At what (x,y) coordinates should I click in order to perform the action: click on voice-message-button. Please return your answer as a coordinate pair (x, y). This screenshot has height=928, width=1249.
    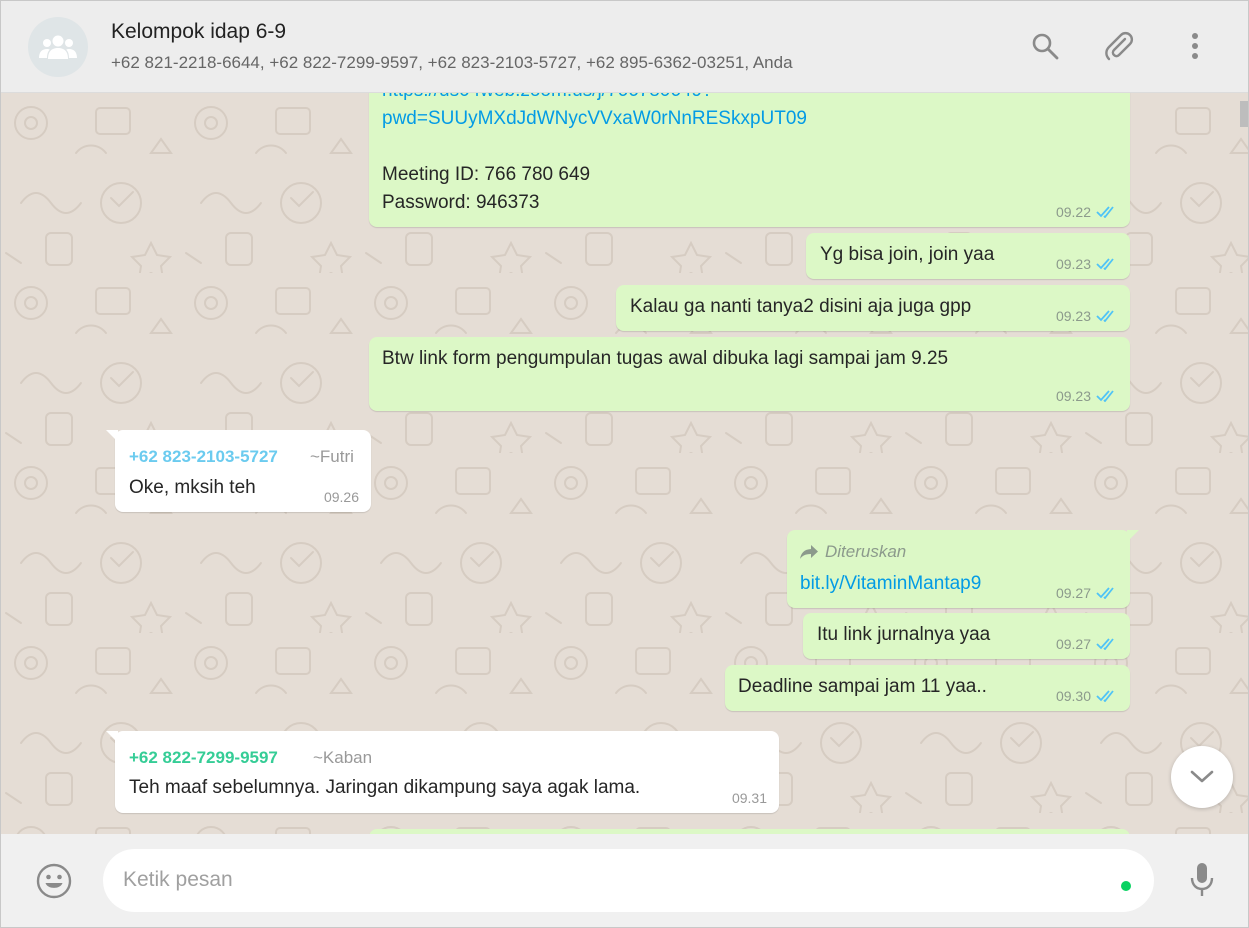
    Looking at the image, I should click on (1202, 880).